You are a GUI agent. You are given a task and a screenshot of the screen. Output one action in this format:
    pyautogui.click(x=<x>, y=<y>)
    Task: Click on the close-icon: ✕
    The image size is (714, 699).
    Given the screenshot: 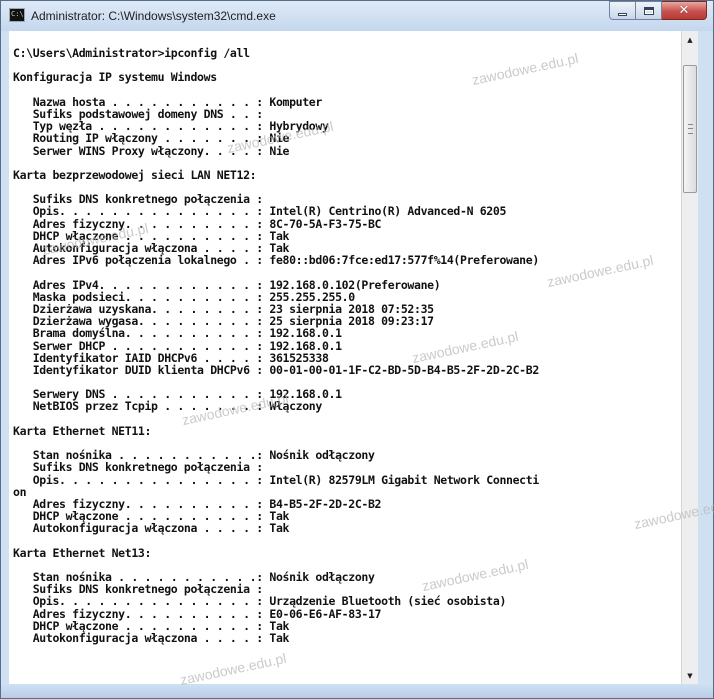 What is the action you would take?
    pyautogui.click(x=684, y=10)
    